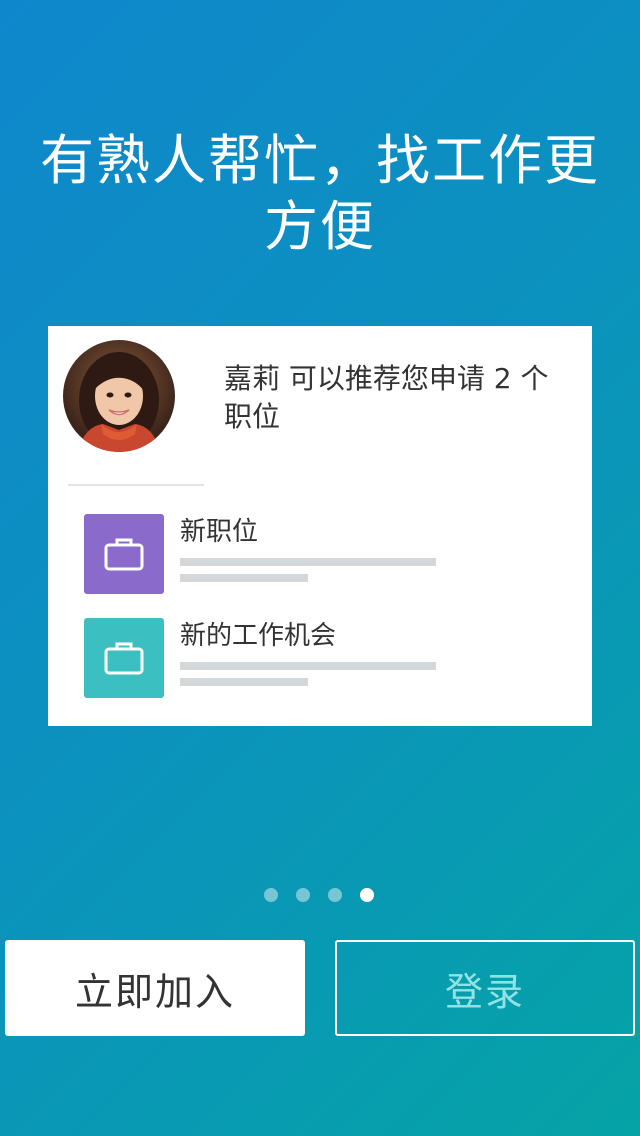 Image resolution: width=640 pixels, height=1136 pixels. I want to click on job-title: 新的工作机会, so click(258, 636).